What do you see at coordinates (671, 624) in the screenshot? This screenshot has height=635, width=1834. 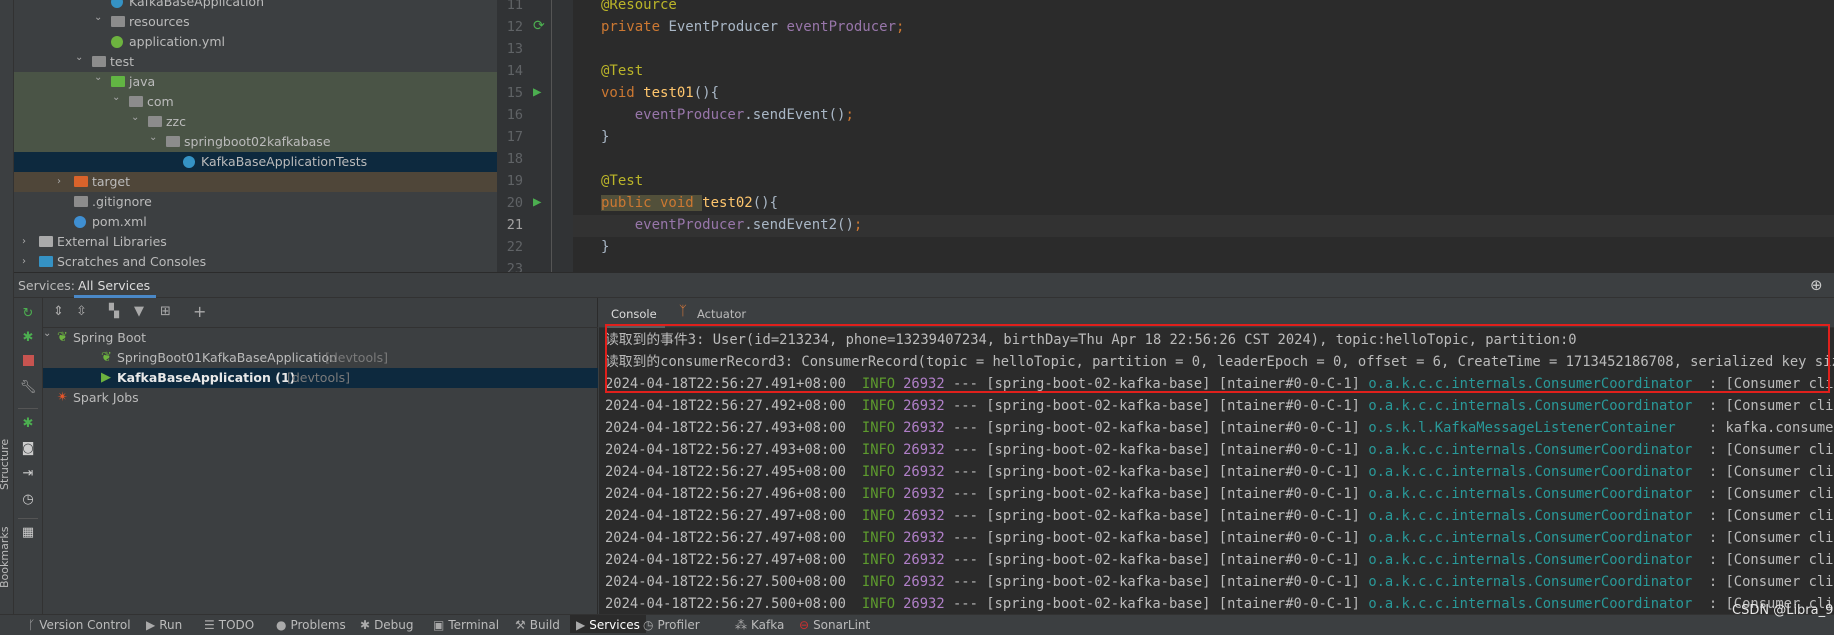 I see `bottom-tab-profiler: ◷ Profiler` at bounding box center [671, 624].